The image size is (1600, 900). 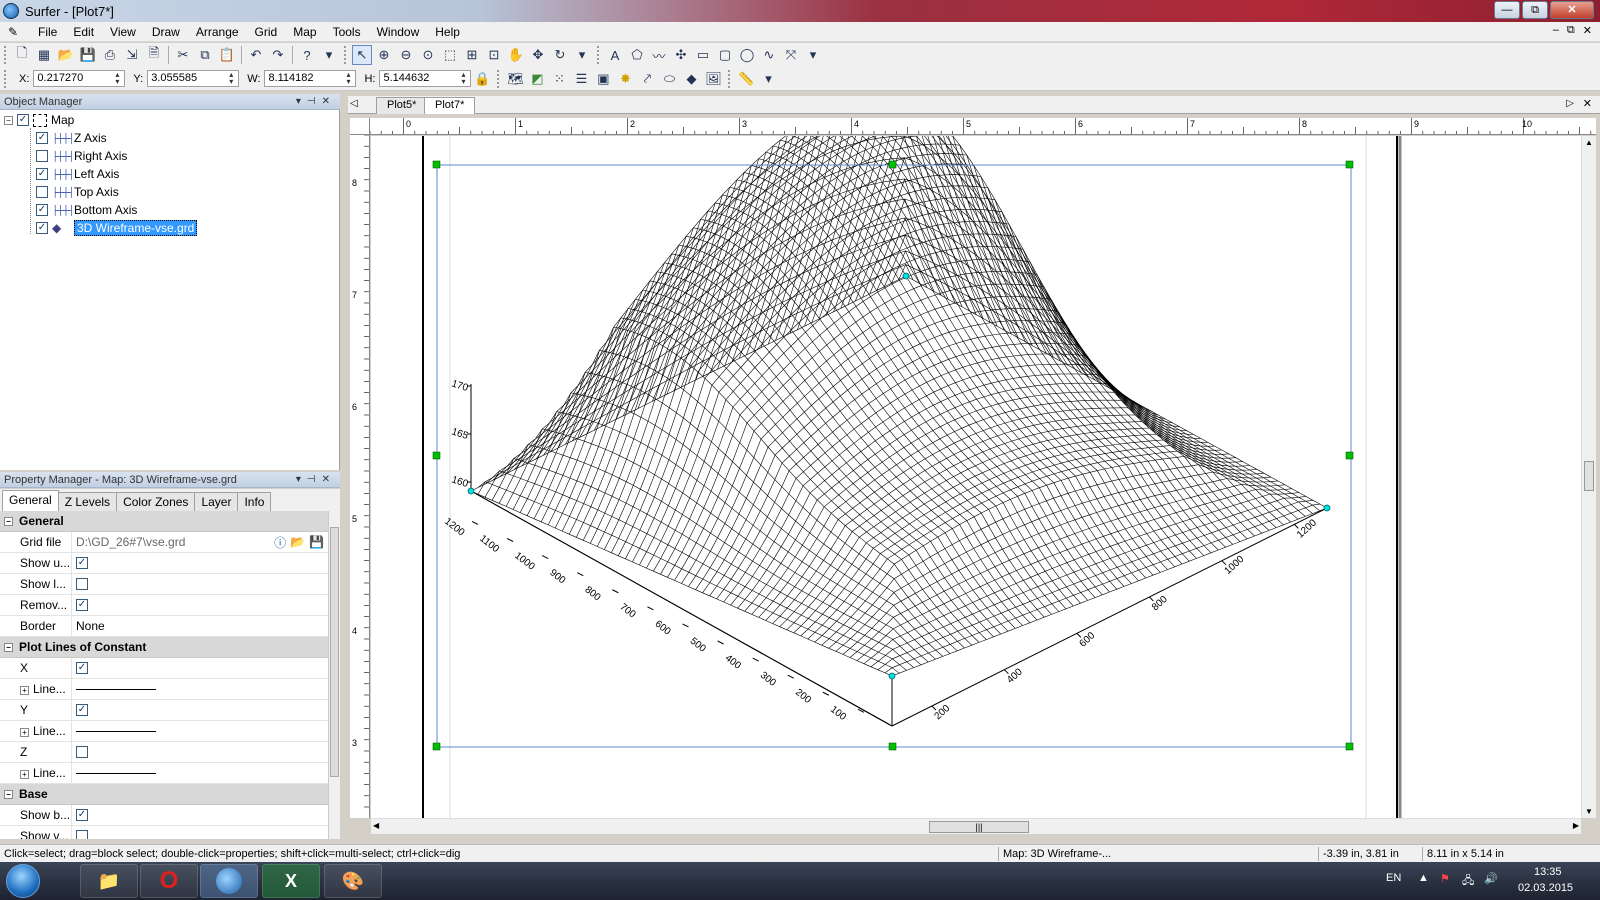 I want to click on border-value: None, so click(x=200, y=626).